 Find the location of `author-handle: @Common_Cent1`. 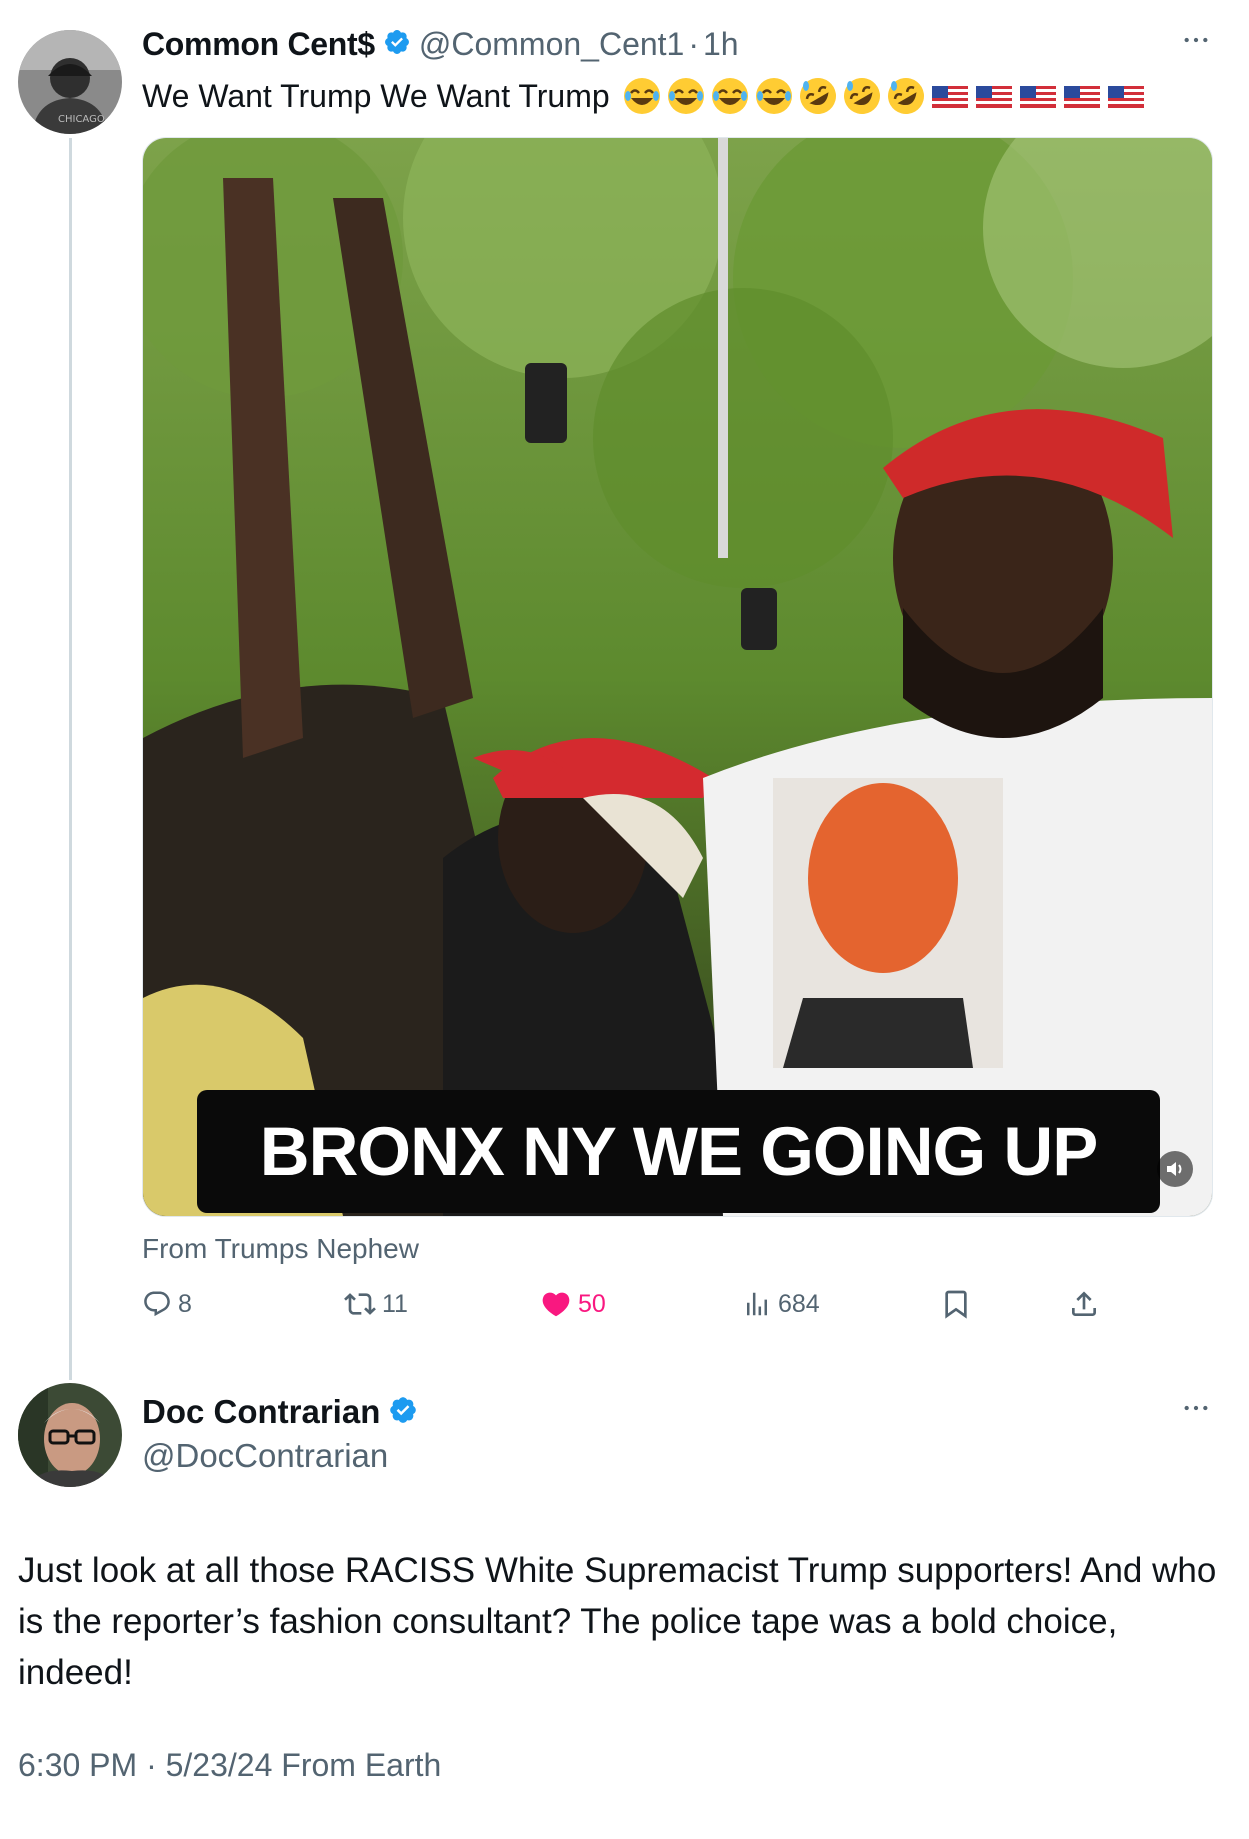

author-handle: @Common_Cent1 is located at coordinates (551, 44).